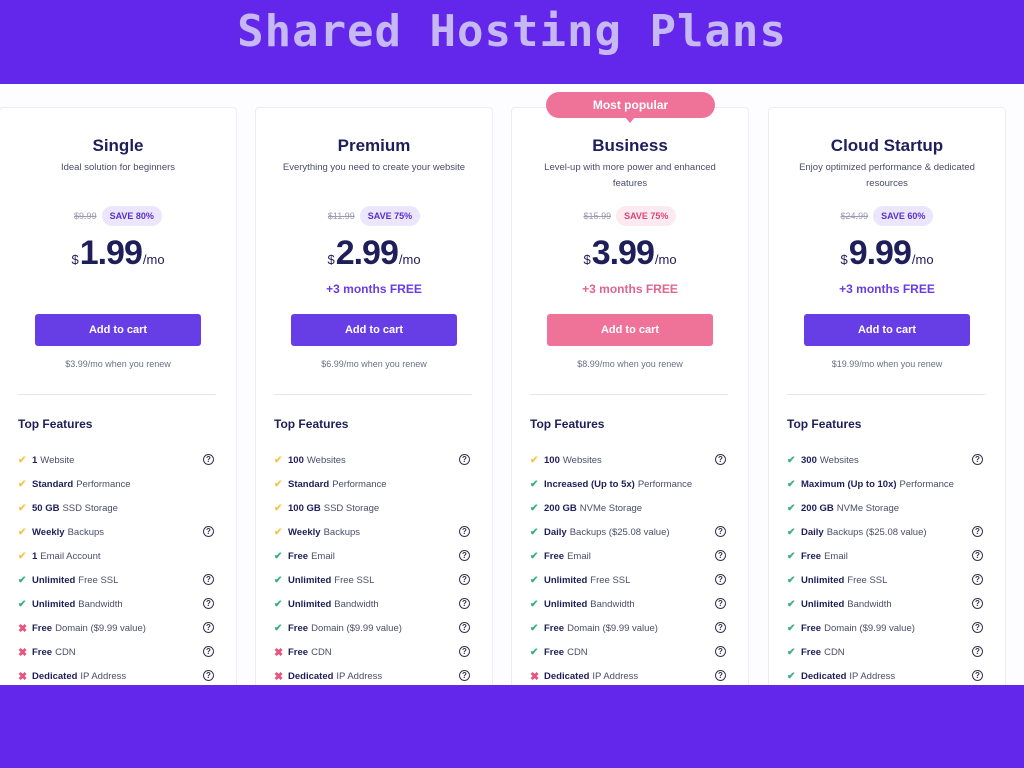 Image resolution: width=1024 pixels, height=768 pixels. What do you see at coordinates (876, 532) in the screenshot?
I see `feature-text: Backups ($25.08 value)` at bounding box center [876, 532].